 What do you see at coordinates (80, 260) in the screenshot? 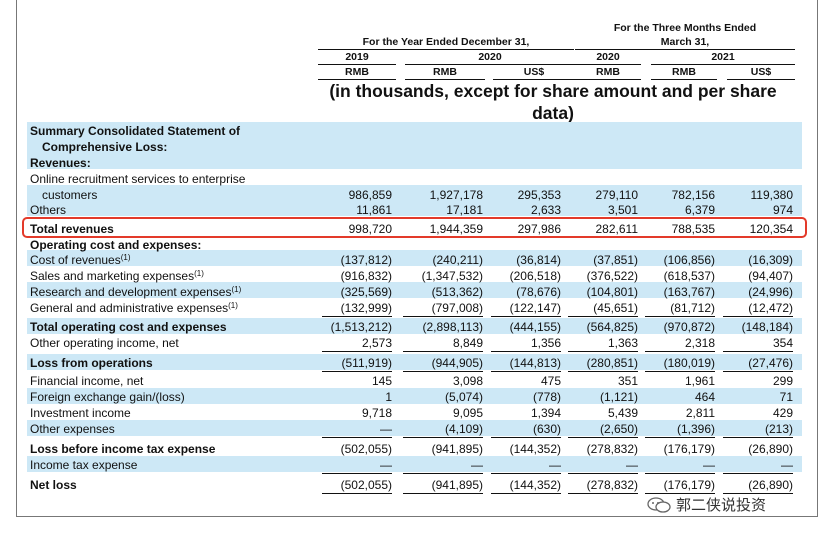
I see `row-label: Cost of revenues(1)` at bounding box center [80, 260].